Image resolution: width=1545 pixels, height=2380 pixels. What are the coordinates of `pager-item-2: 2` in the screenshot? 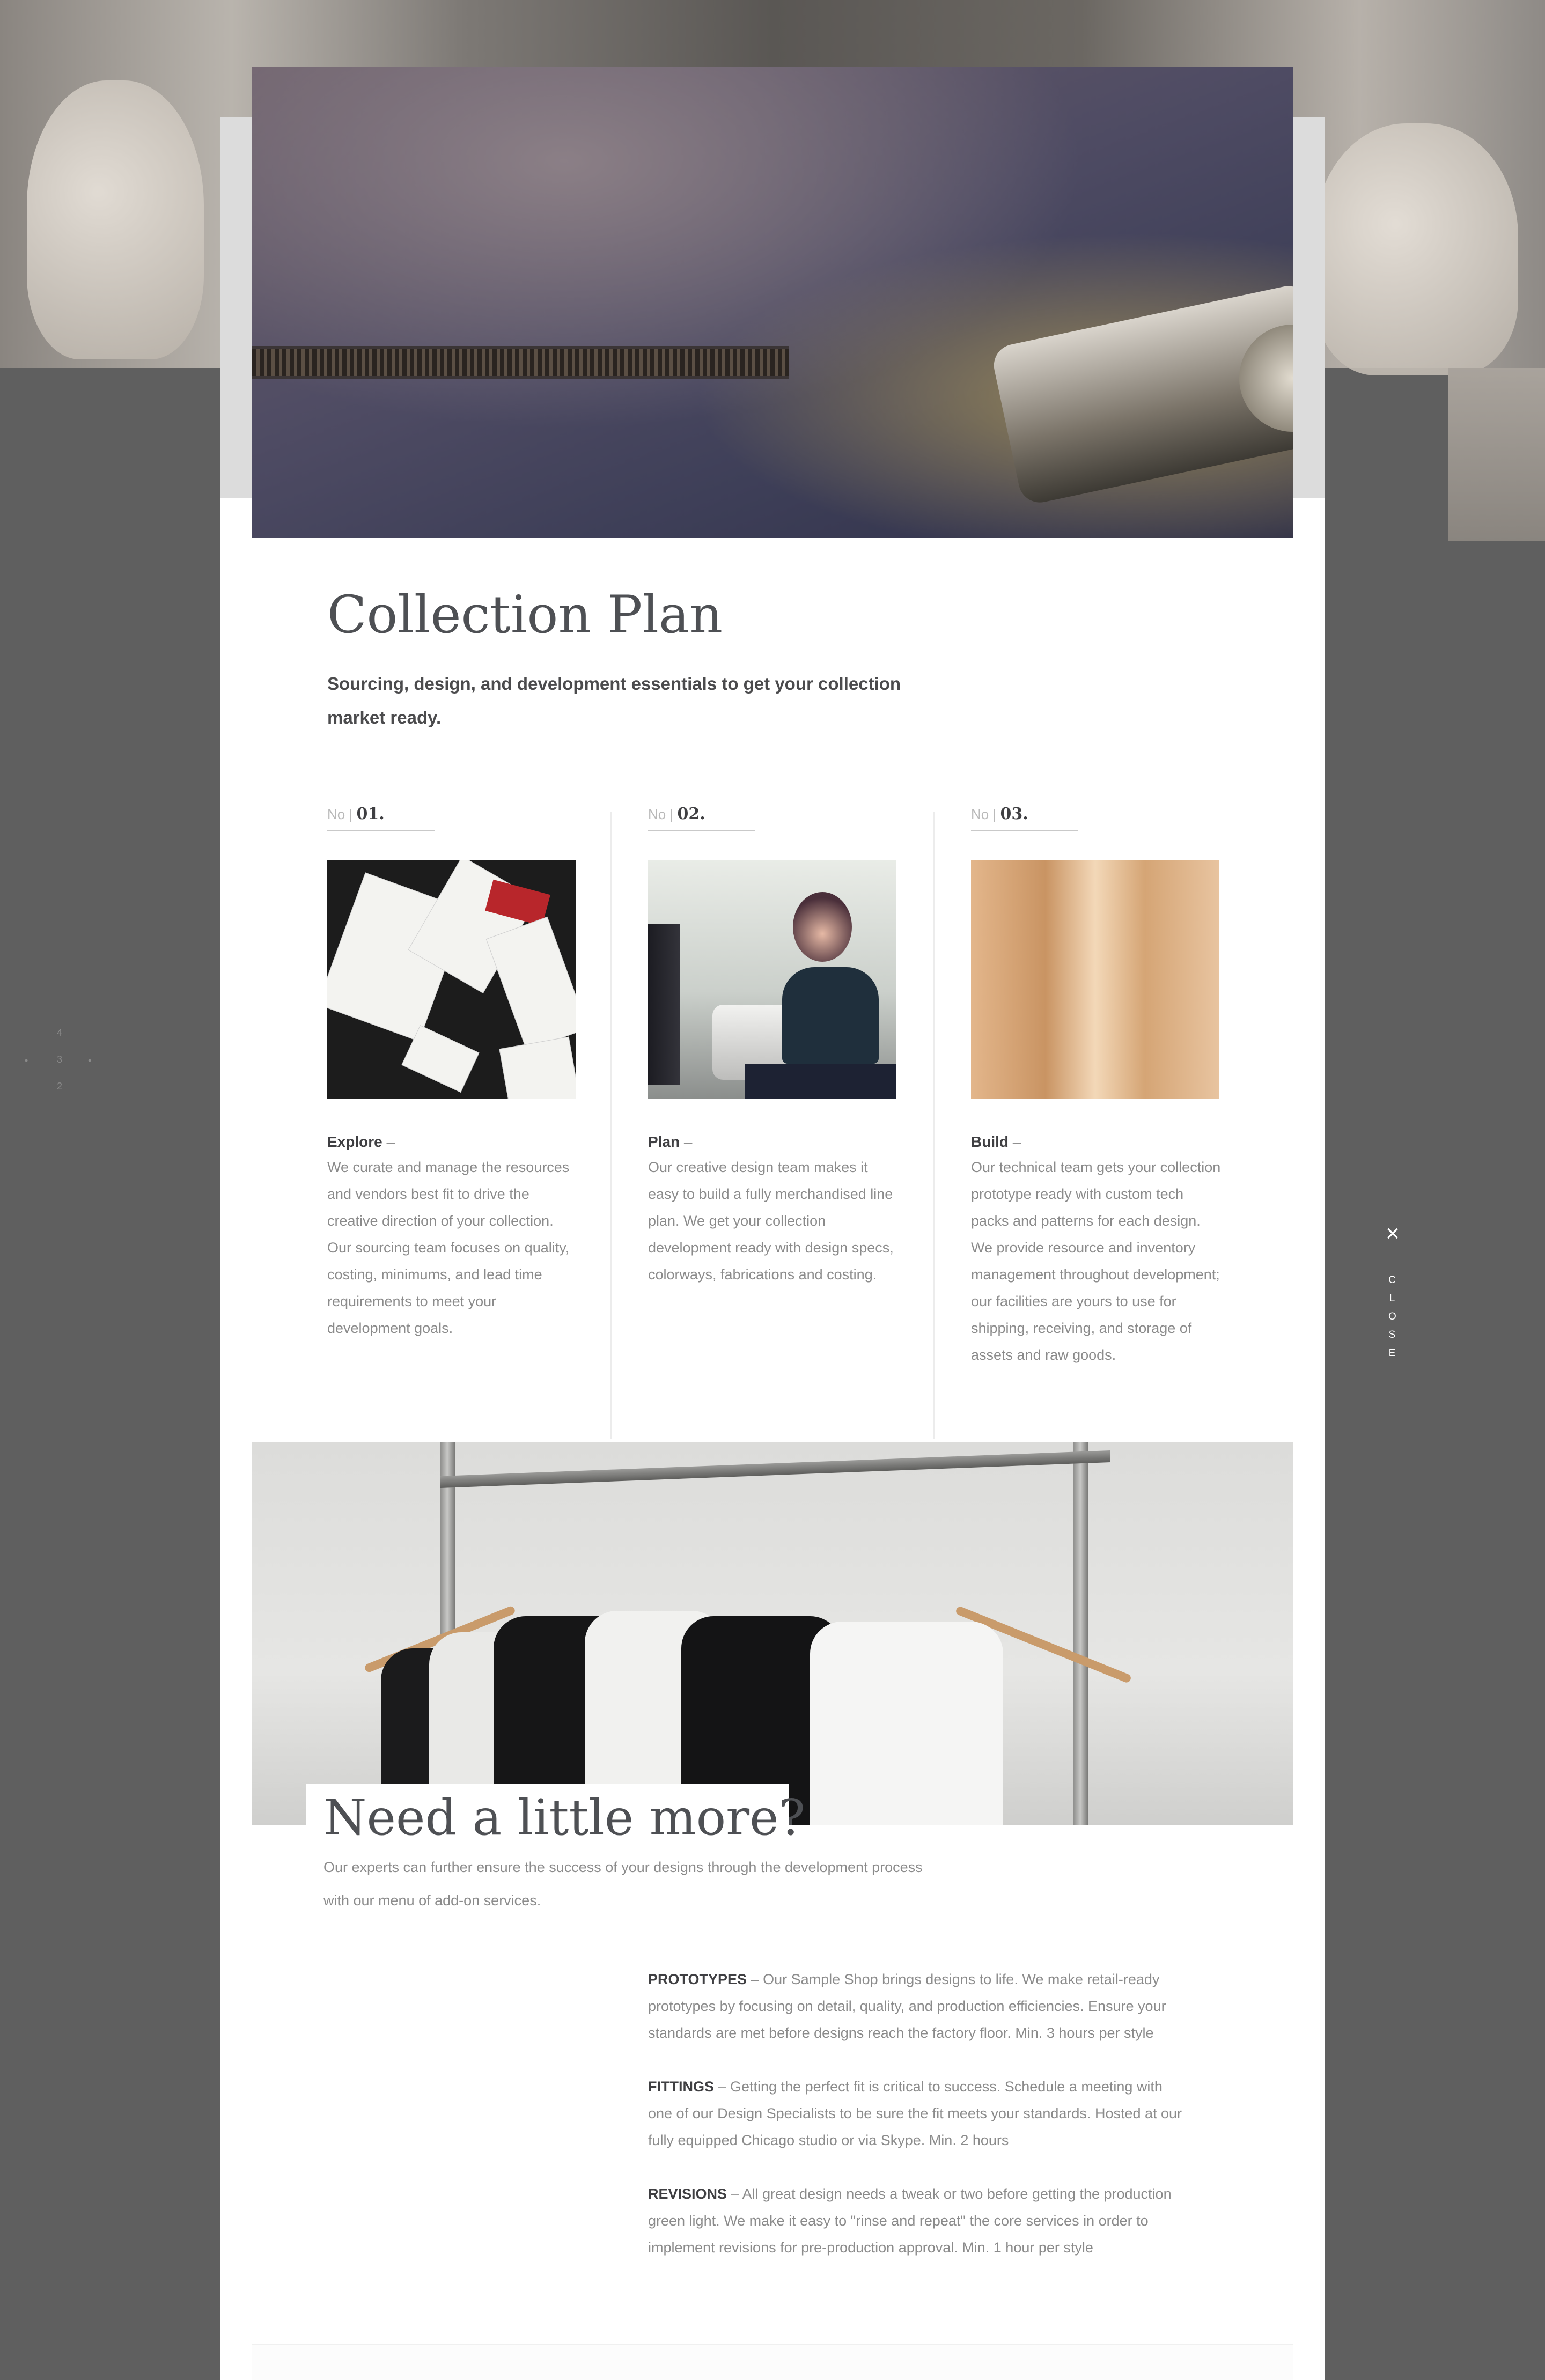 It's located at (60, 1086).